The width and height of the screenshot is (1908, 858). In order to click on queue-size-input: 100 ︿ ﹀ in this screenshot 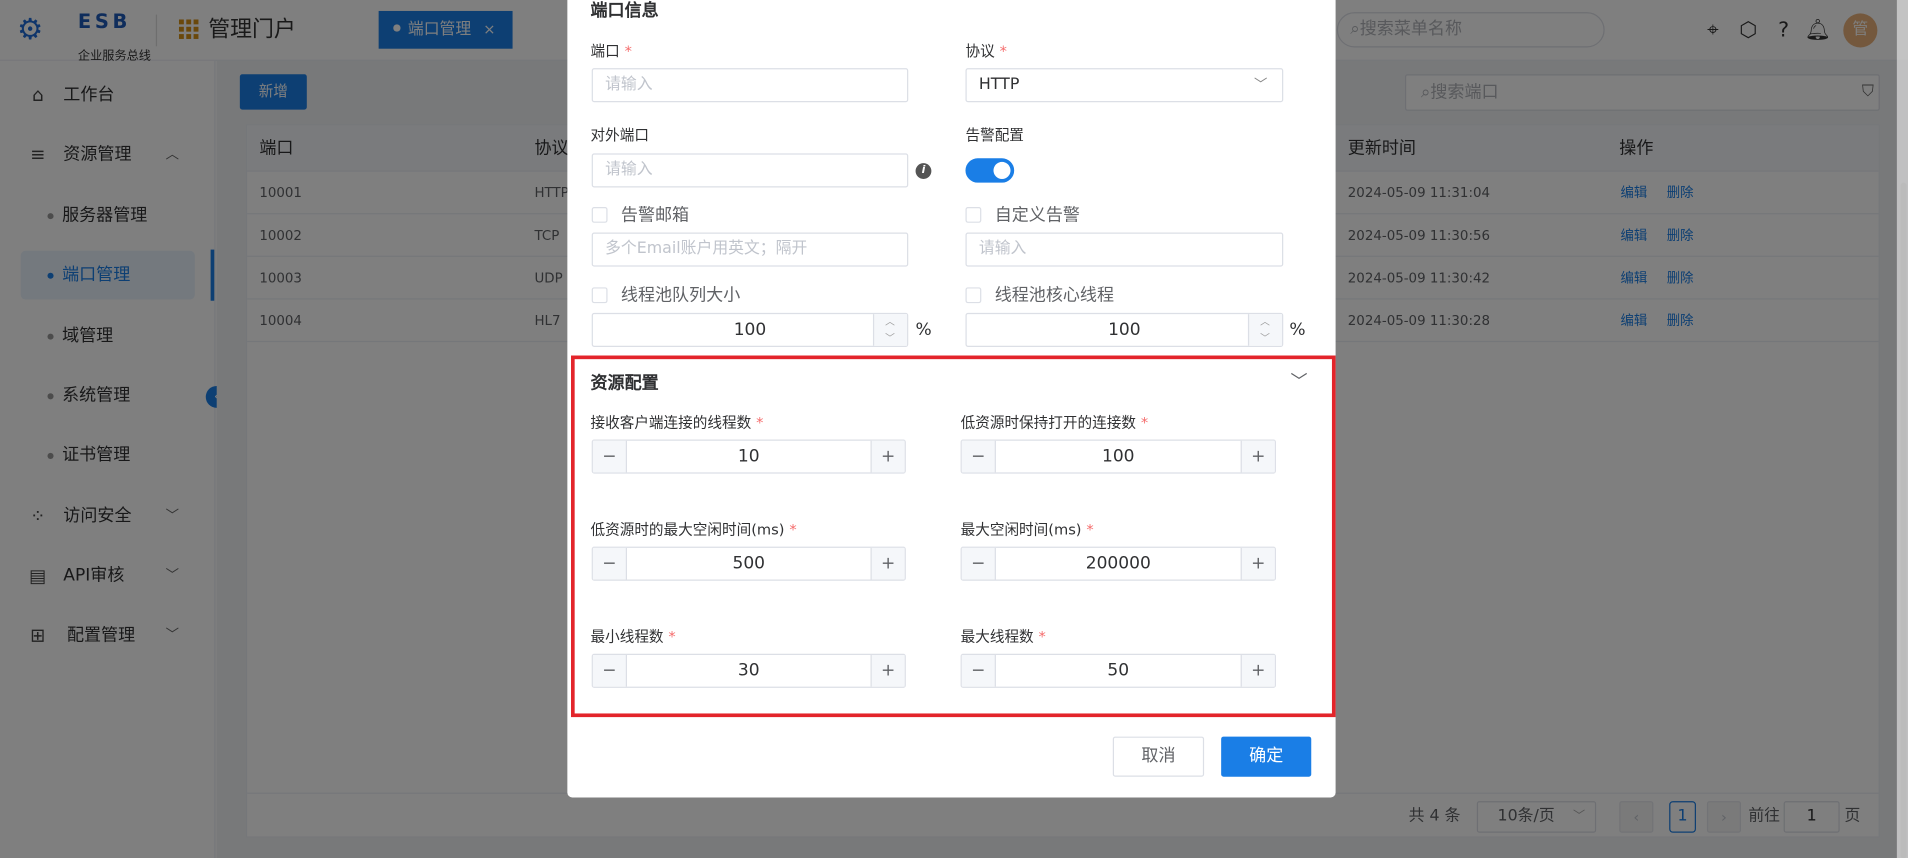, I will do `click(750, 329)`.